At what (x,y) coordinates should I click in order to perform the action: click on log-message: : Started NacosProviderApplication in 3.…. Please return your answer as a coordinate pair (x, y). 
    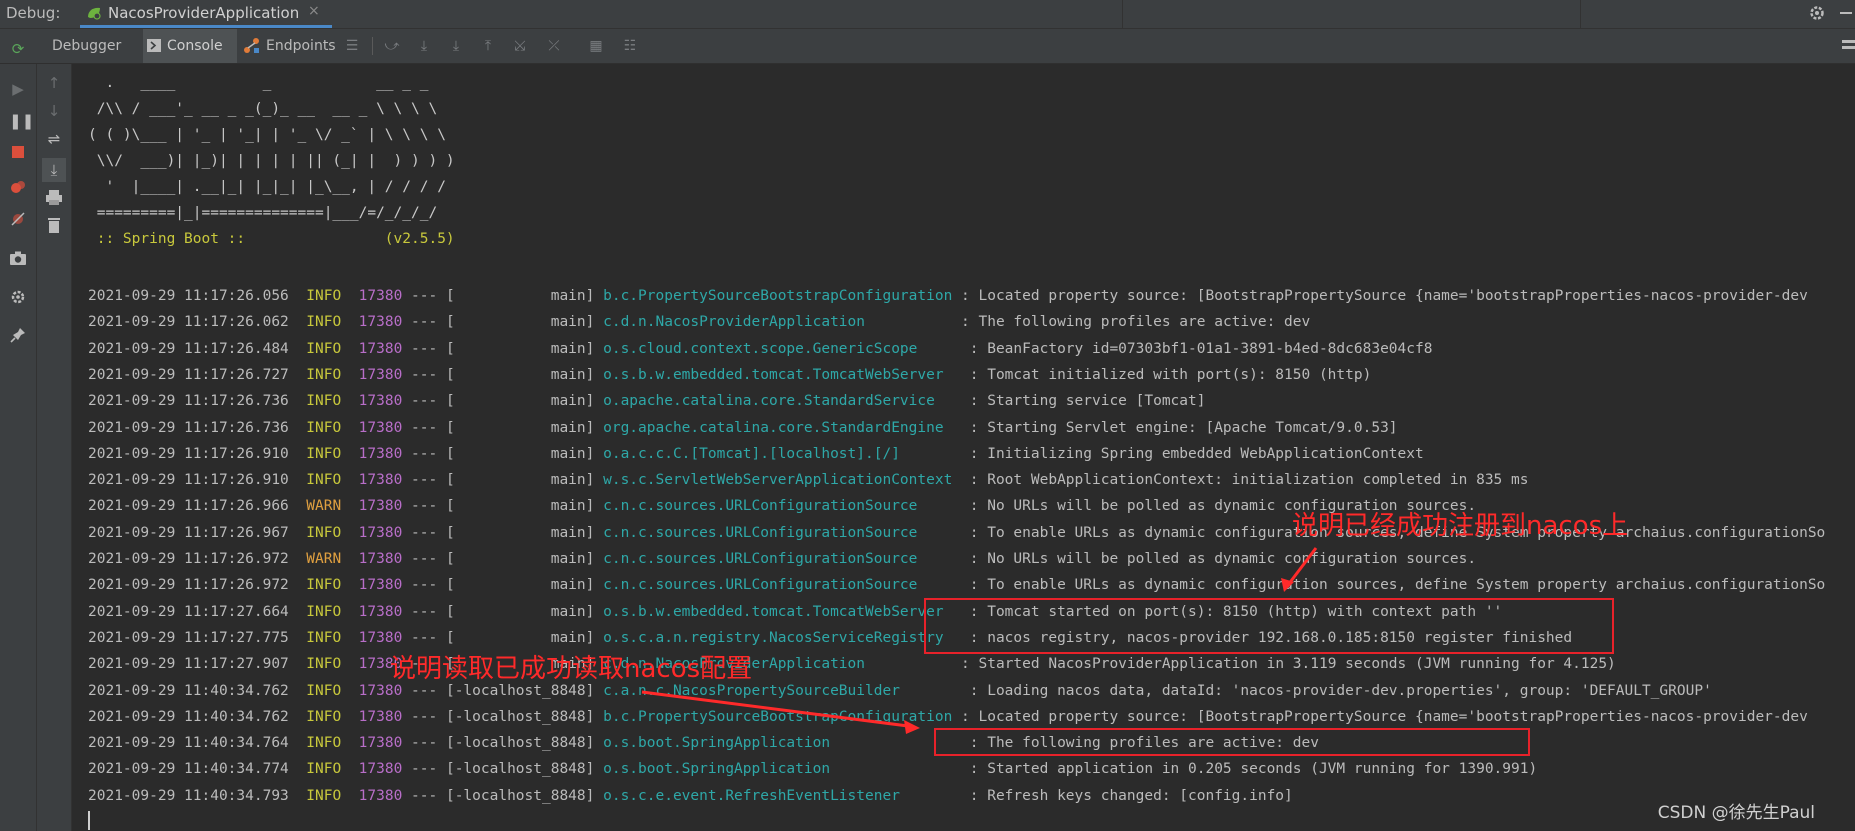
    Looking at the image, I should click on (1288, 664).